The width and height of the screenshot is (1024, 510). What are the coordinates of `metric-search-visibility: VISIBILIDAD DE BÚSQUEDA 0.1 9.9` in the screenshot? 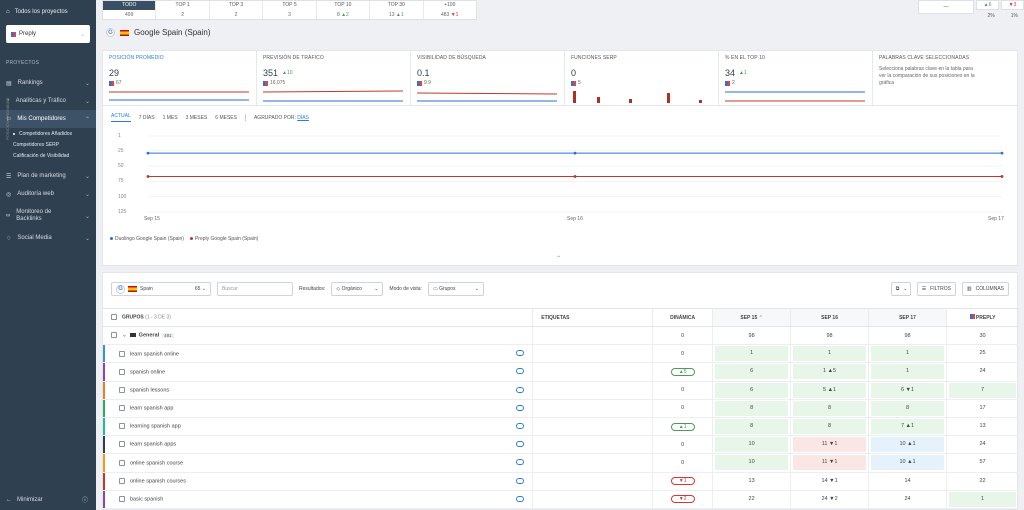 It's located at (488, 78).